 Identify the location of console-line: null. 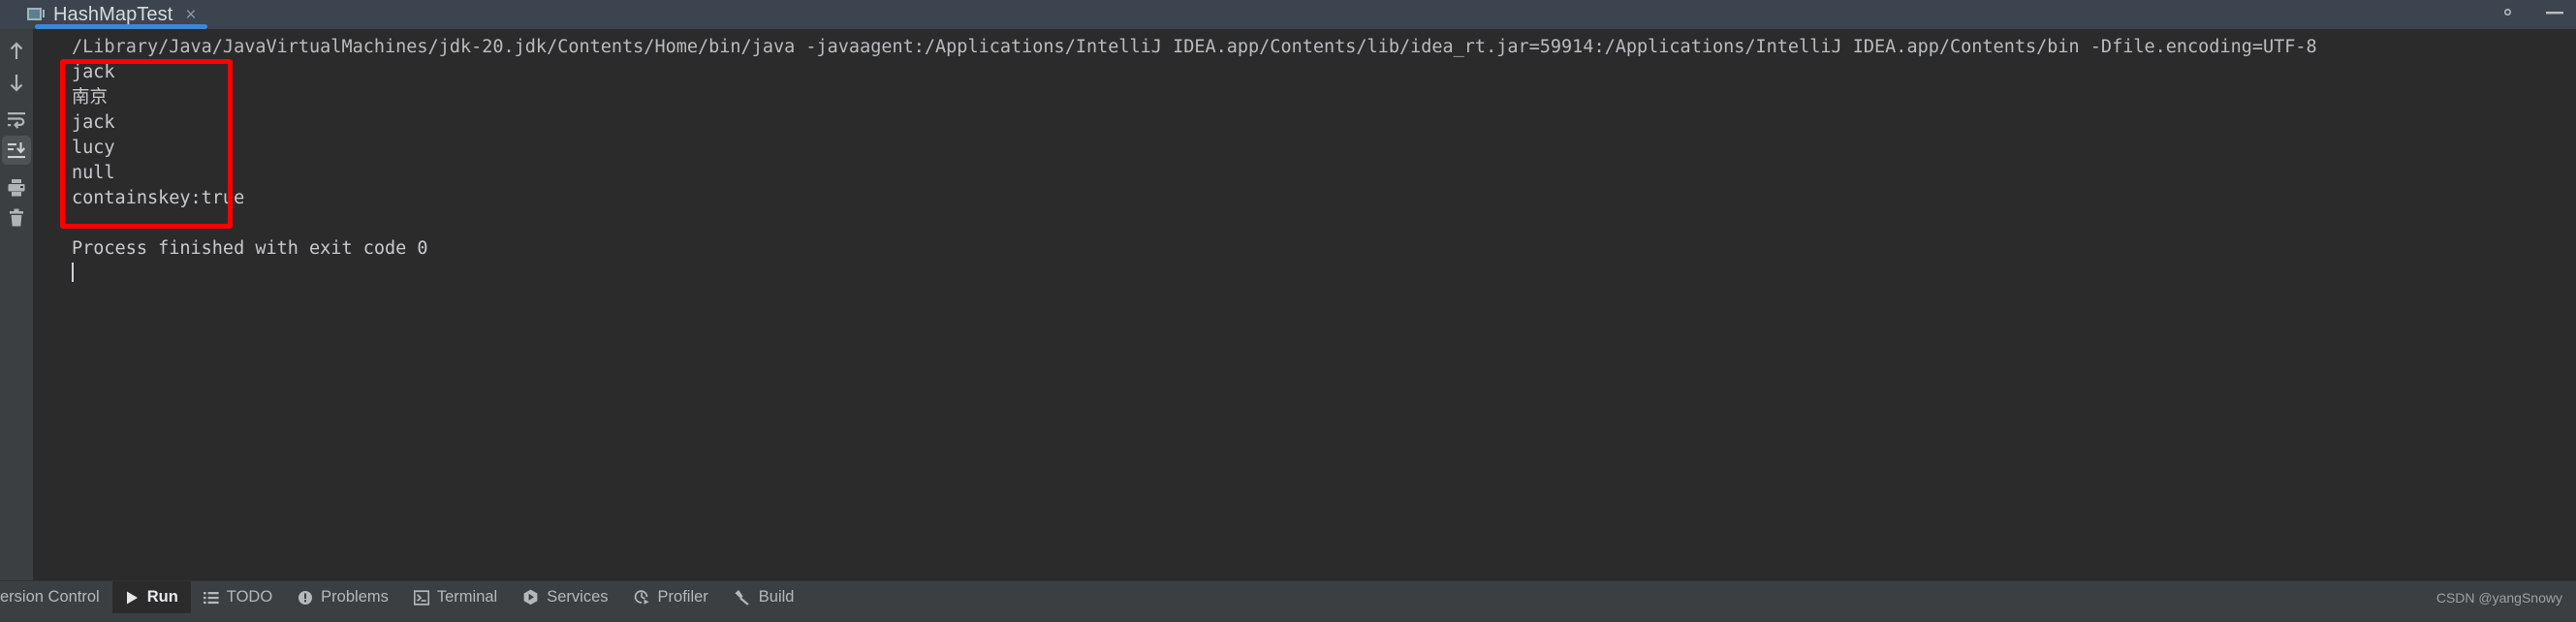
(93, 173).